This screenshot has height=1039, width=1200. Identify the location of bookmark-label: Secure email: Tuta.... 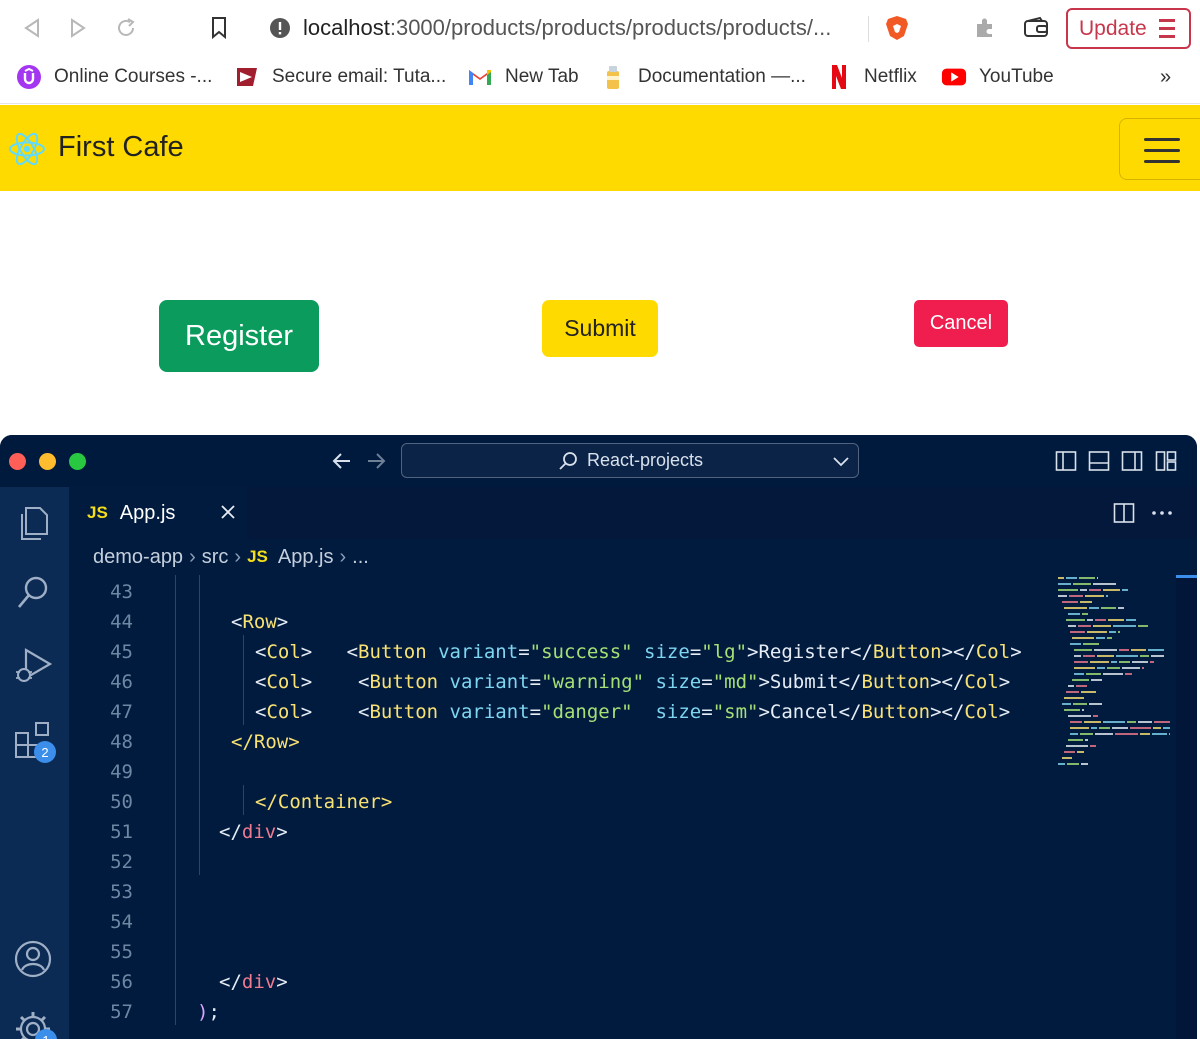
(359, 76).